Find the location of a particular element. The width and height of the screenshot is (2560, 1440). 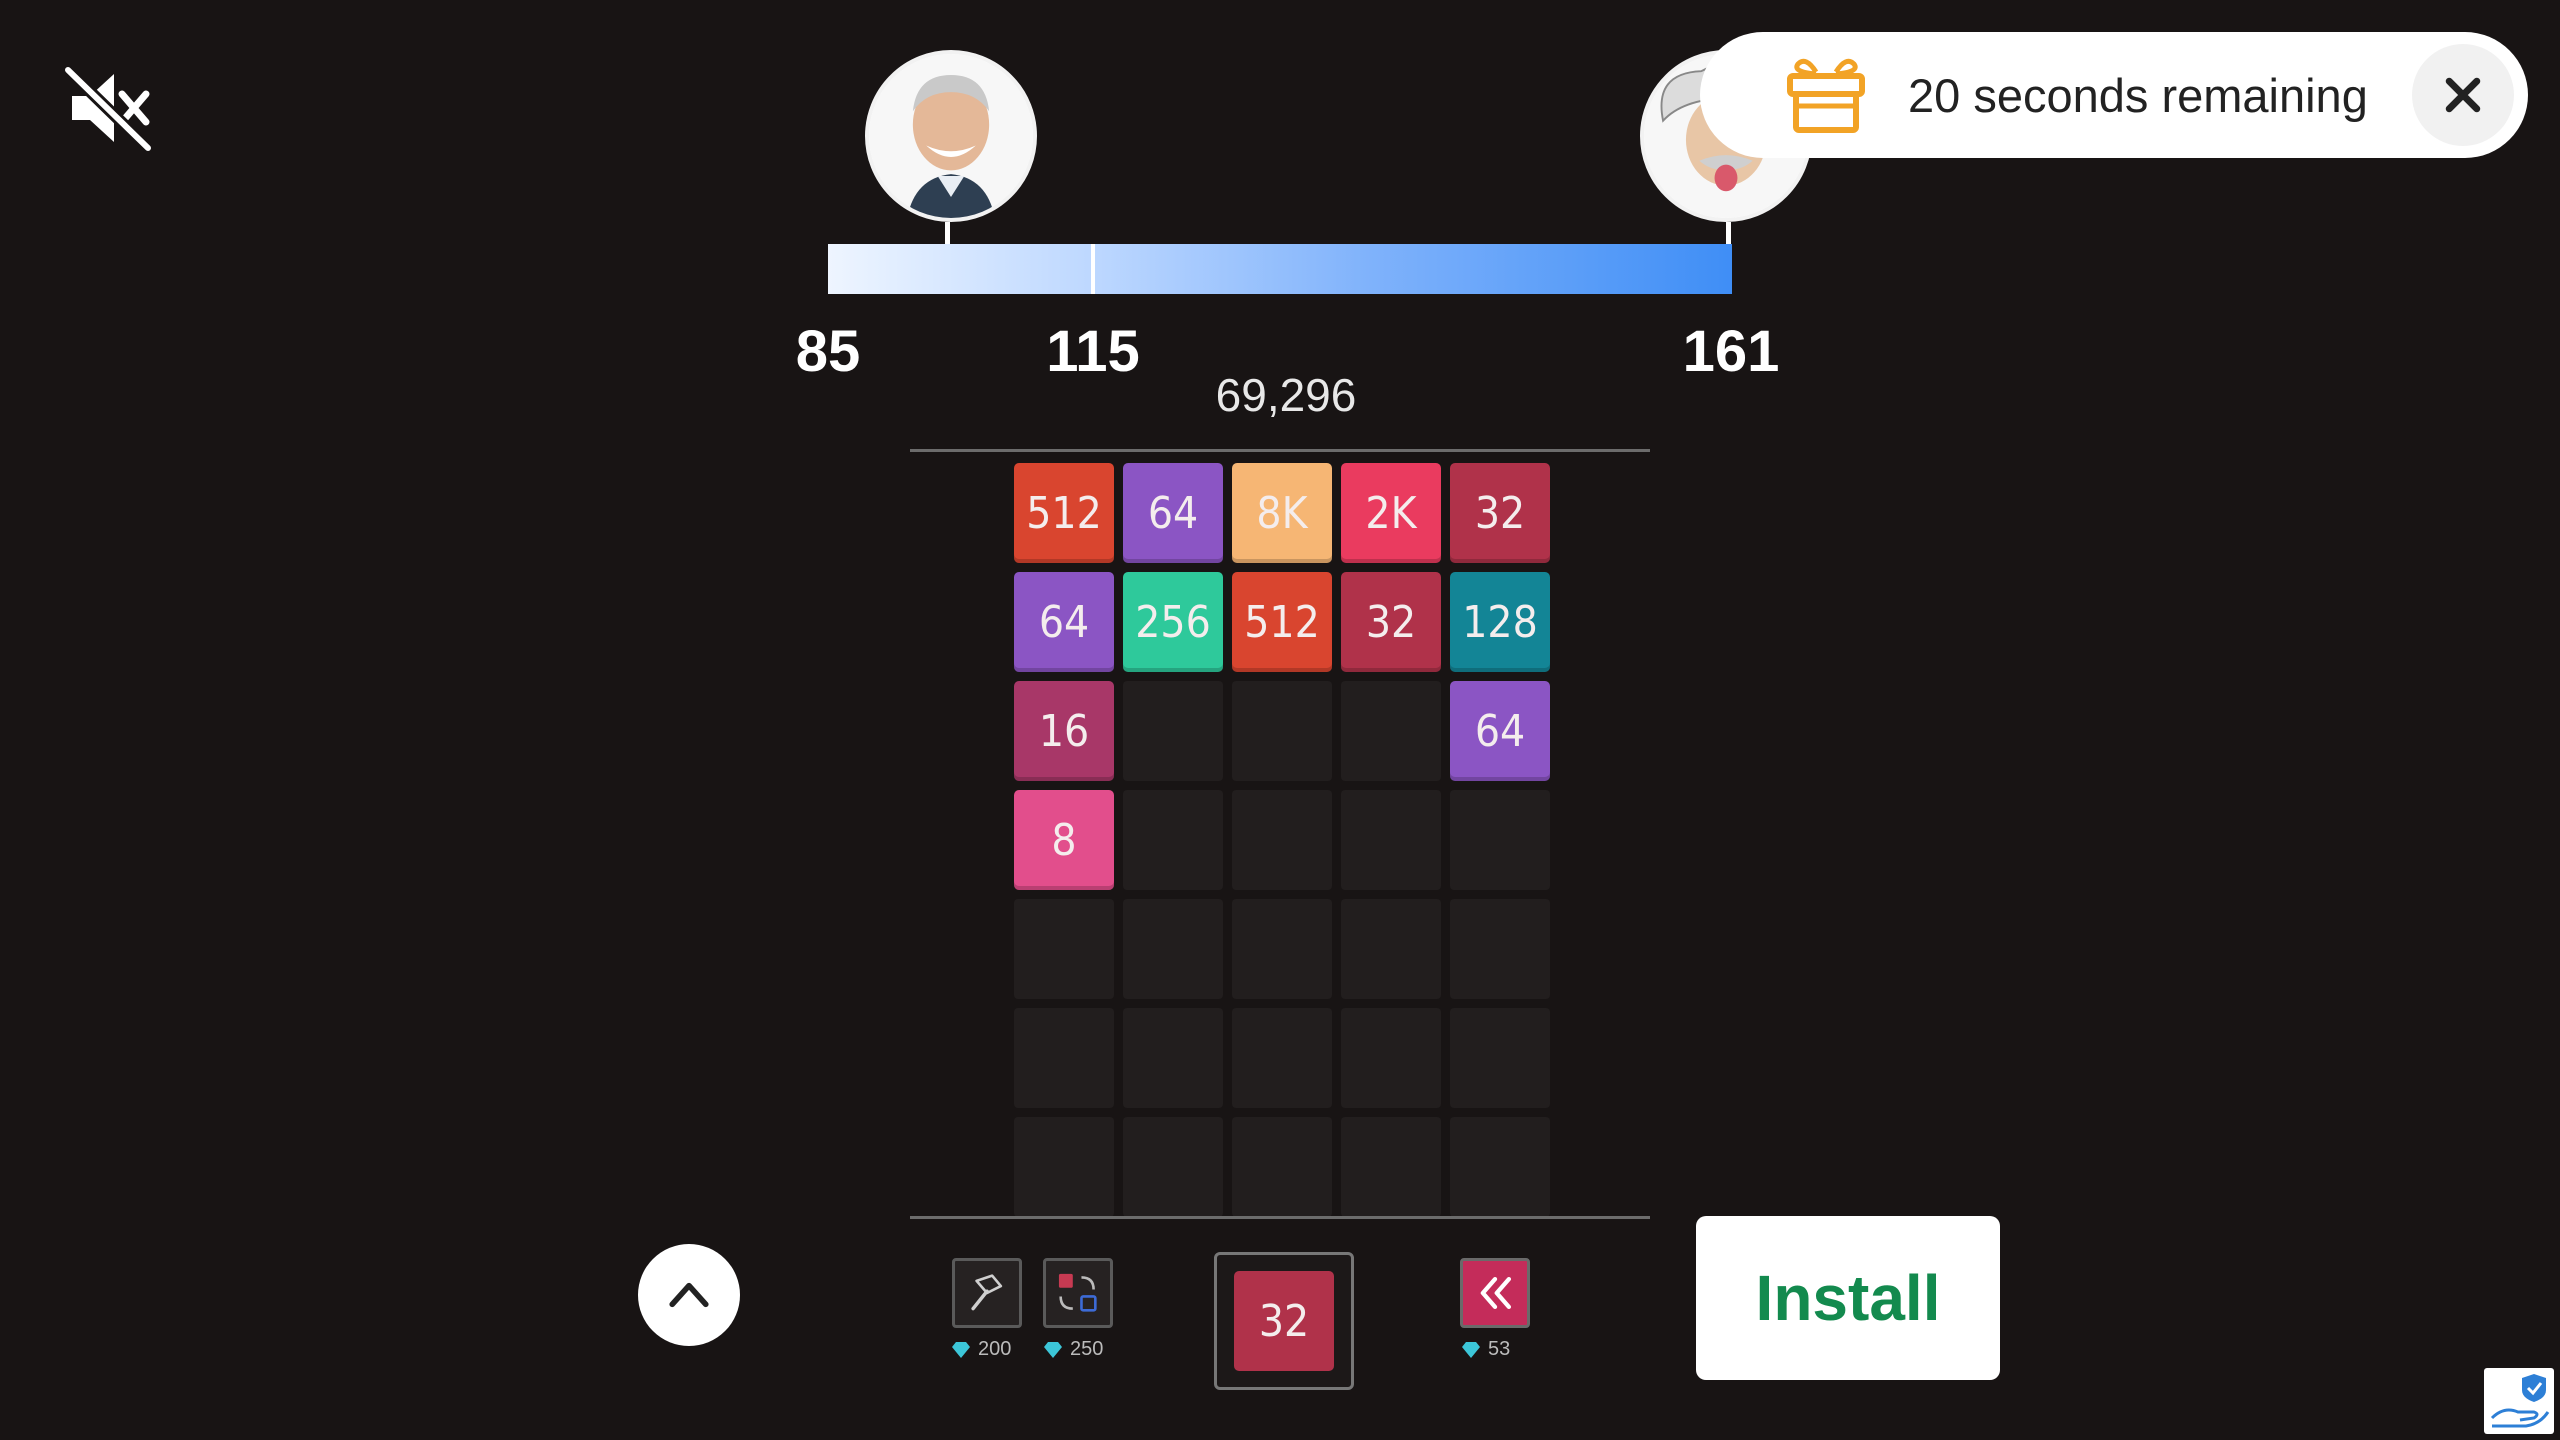

tile-0-1: 64 is located at coordinates (1173, 513).